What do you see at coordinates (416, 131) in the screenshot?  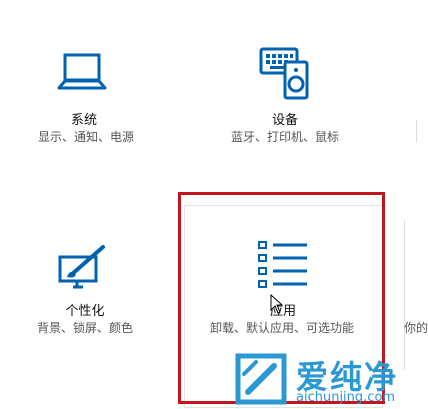 I see `right-divider-top` at bounding box center [416, 131].